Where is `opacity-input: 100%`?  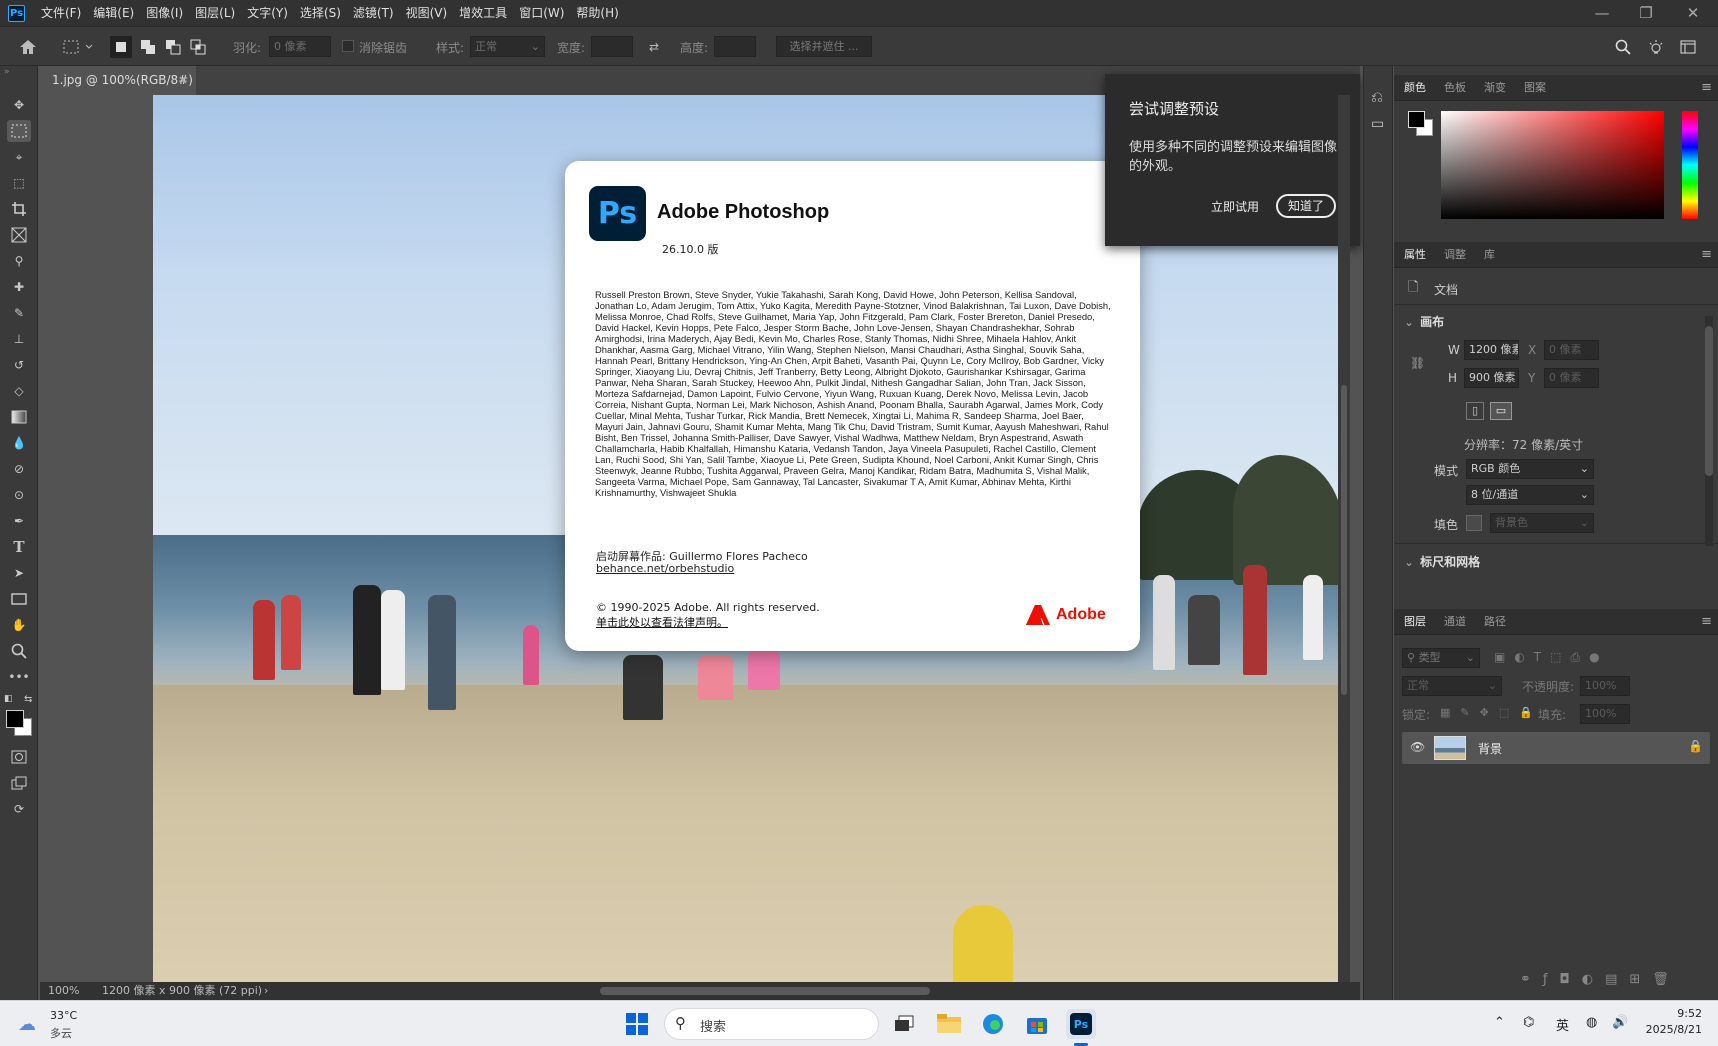 opacity-input: 100% is located at coordinates (1605, 686).